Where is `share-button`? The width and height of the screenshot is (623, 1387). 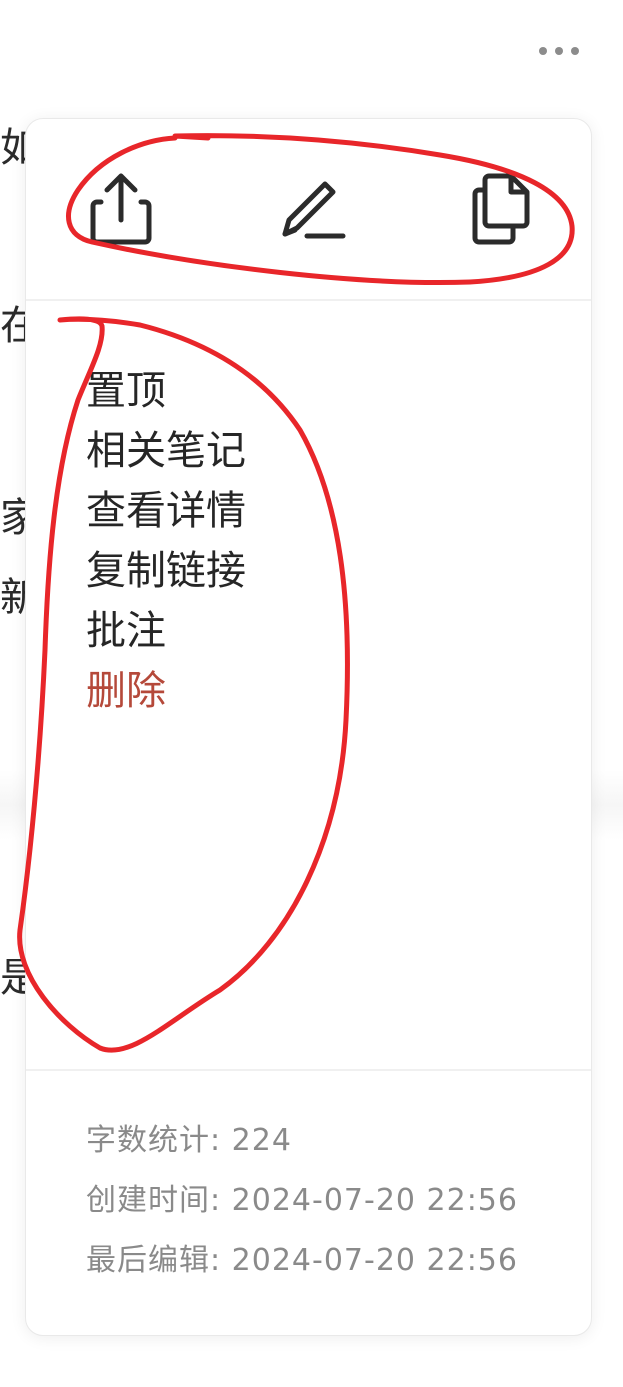 share-button is located at coordinates (121, 208).